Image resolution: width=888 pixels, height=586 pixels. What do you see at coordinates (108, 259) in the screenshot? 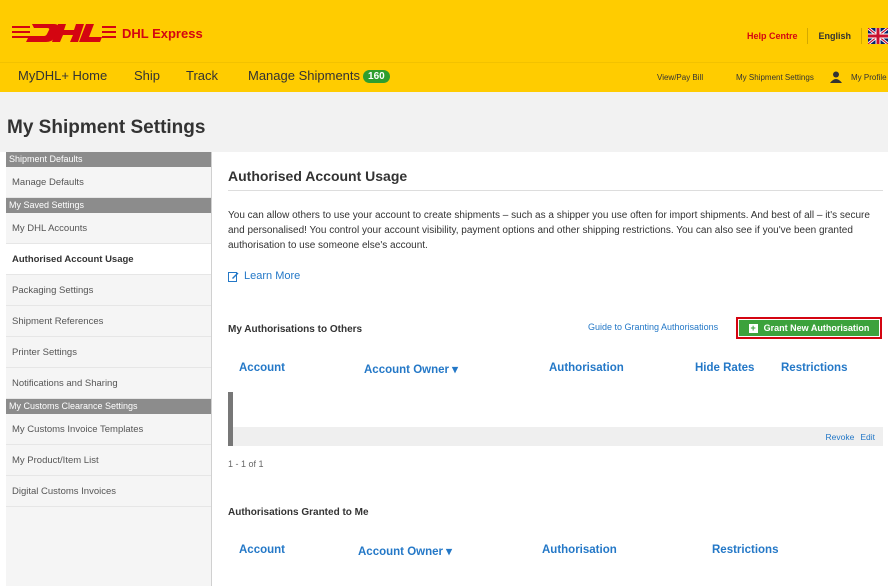
I see `sidebar-item-authorised-account-usage: Authorised Account Usage` at bounding box center [108, 259].